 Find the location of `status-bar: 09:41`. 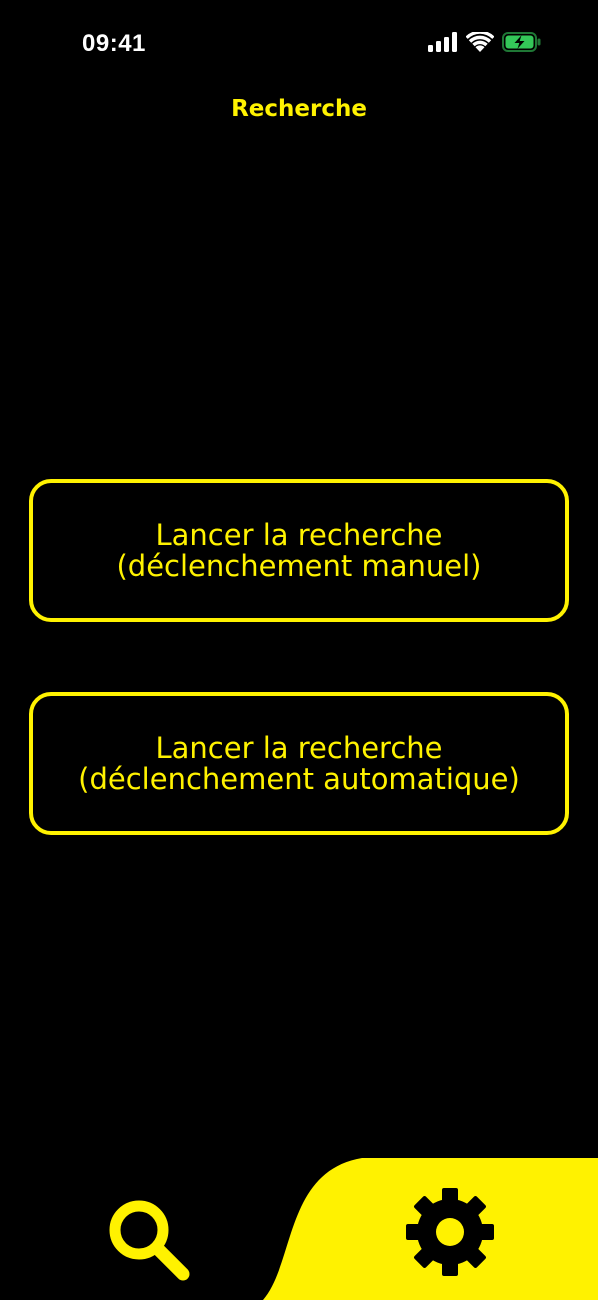

status-bar: 09:41 is located at coordinates (299, 45).